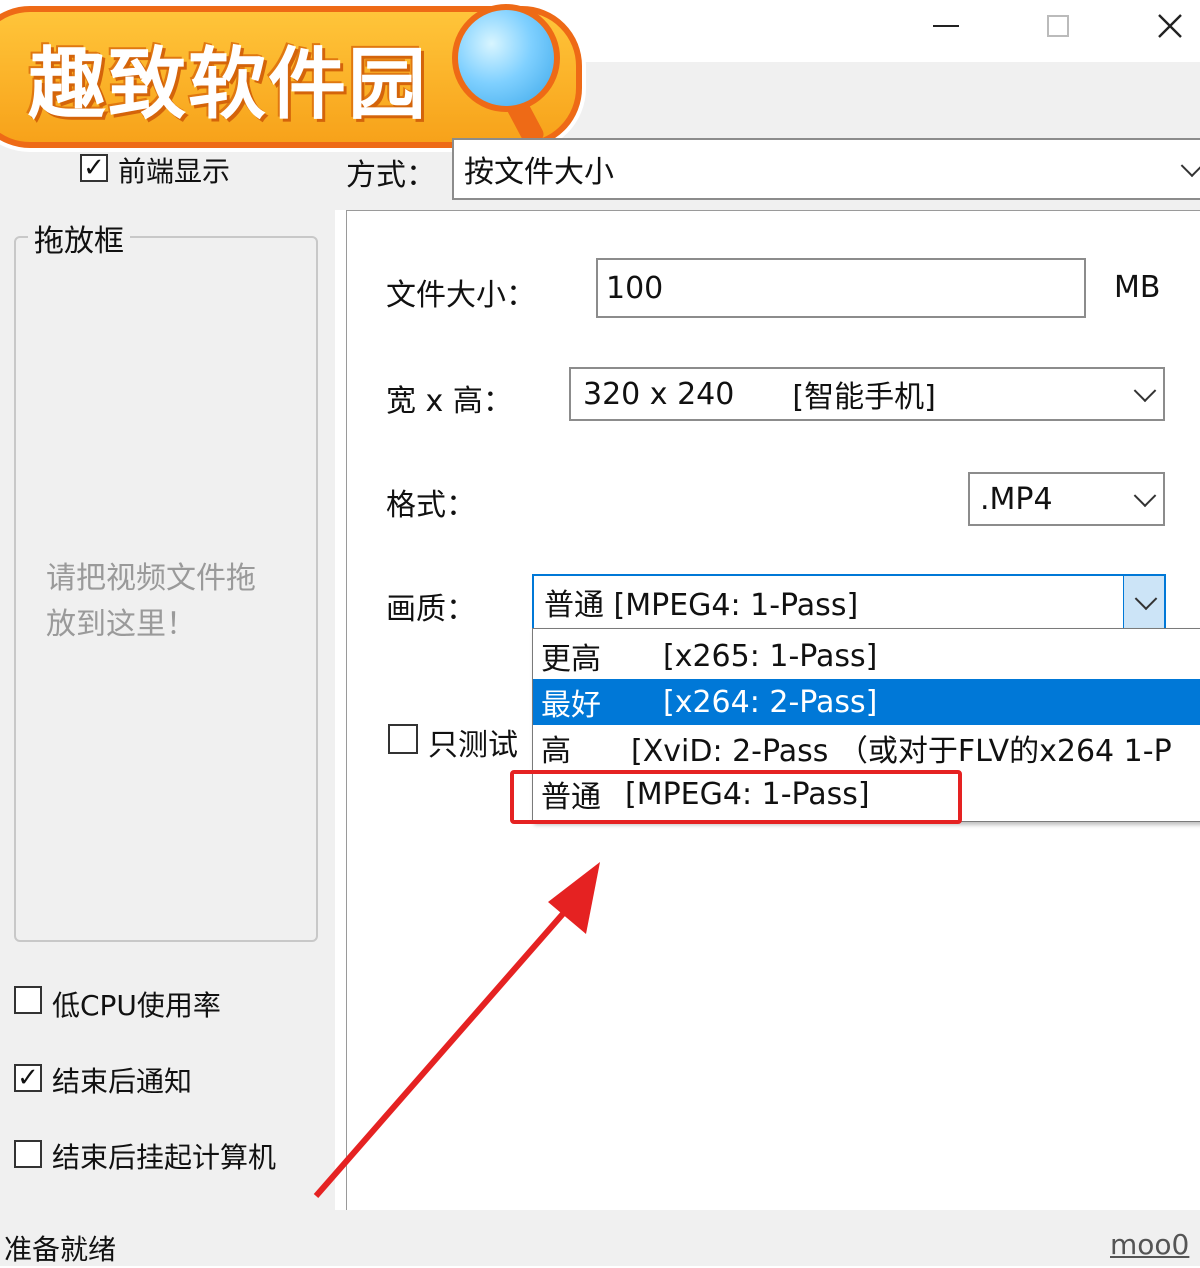 The image size is (1200, 1268). I want to click on resolution-device: [智能手机], so click(864, 397).